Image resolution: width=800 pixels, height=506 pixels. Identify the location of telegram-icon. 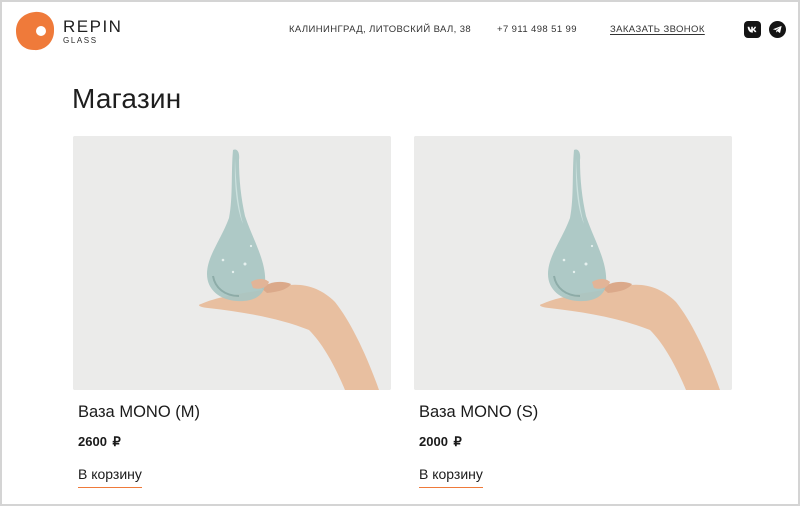
(777, 29).